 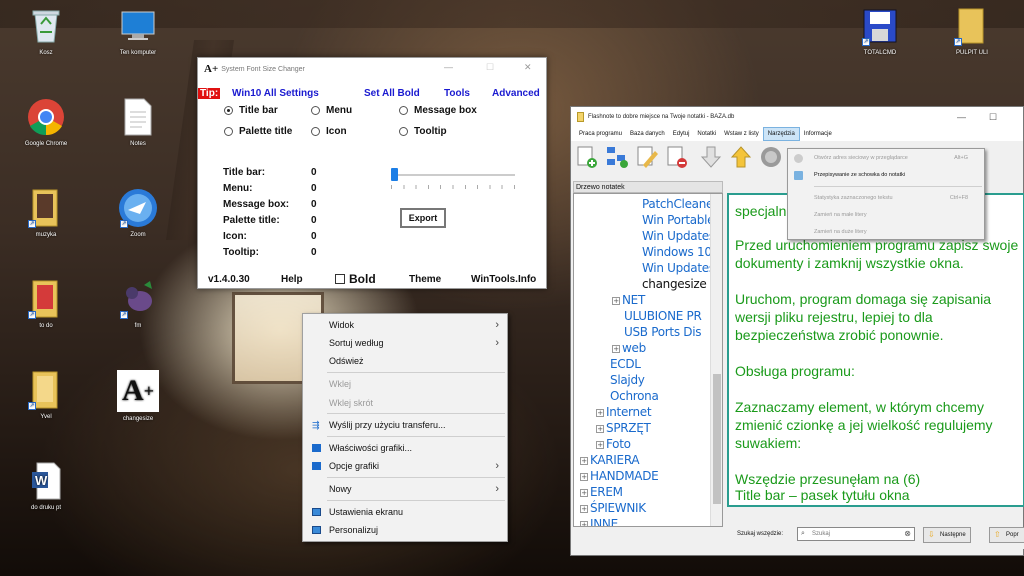 What do you see at coordinates (601, 492) in the screenshot?
I see `tree-item: + EREM` at bounding box center [601, 492].